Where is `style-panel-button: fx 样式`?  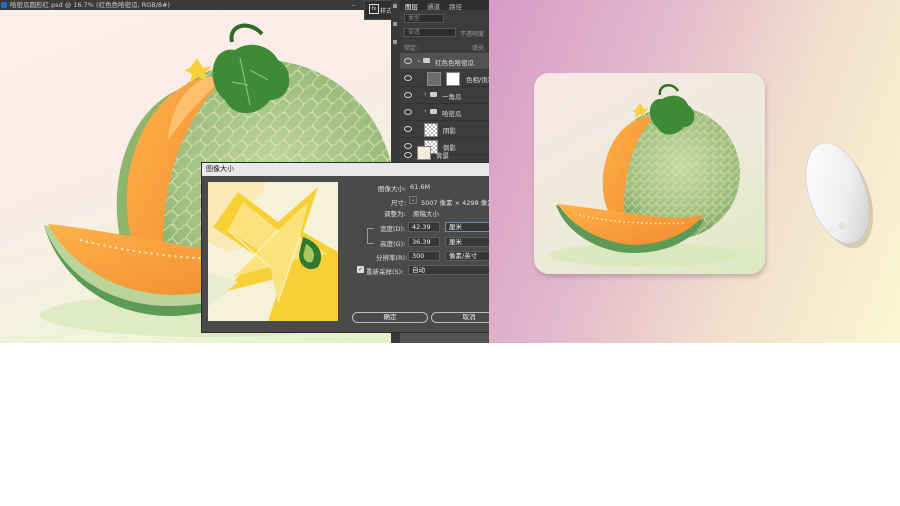
style-panel-button: fx 样式 is located at coordinates (379, 10).